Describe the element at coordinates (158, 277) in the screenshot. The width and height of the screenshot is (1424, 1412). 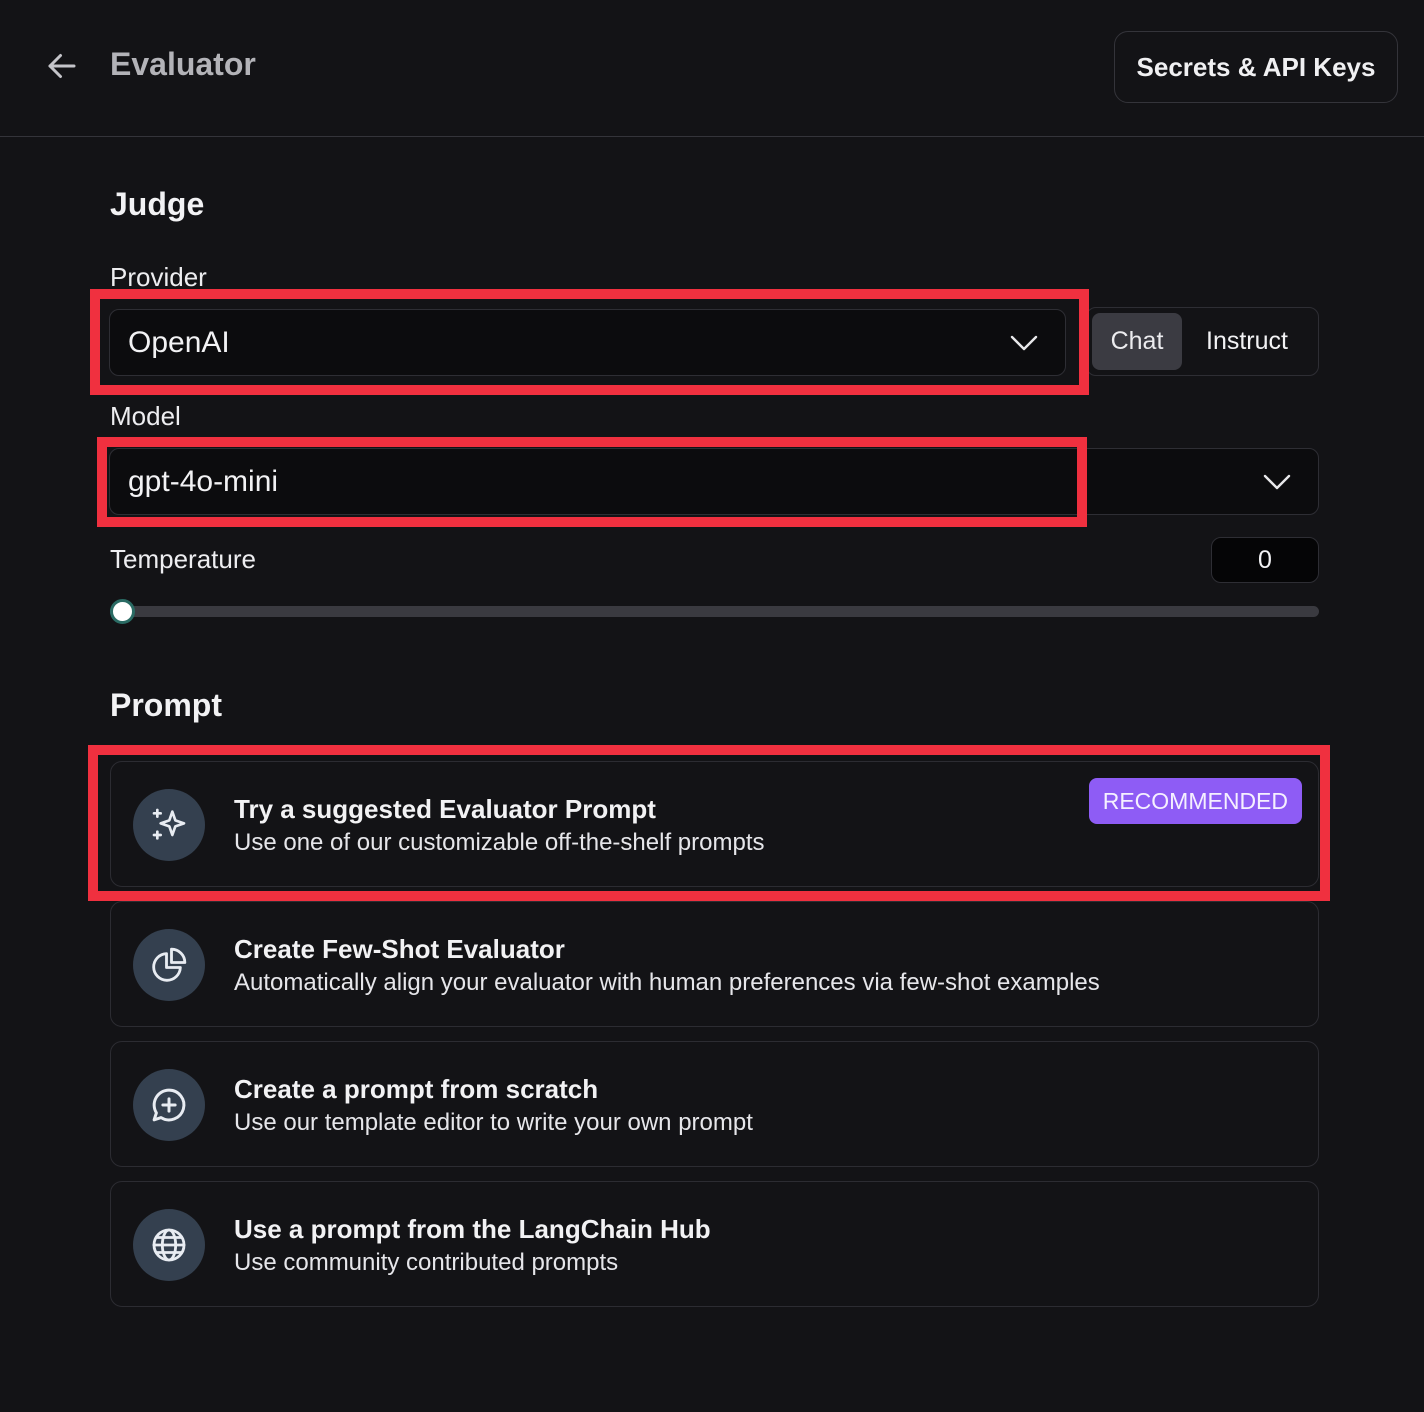
I see `provider-label: Provider` at that location.